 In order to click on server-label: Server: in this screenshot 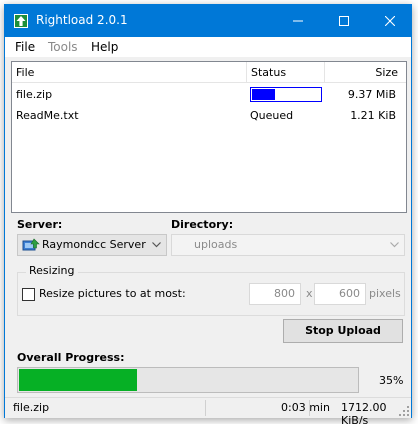, I will do `click(40, 224)`.